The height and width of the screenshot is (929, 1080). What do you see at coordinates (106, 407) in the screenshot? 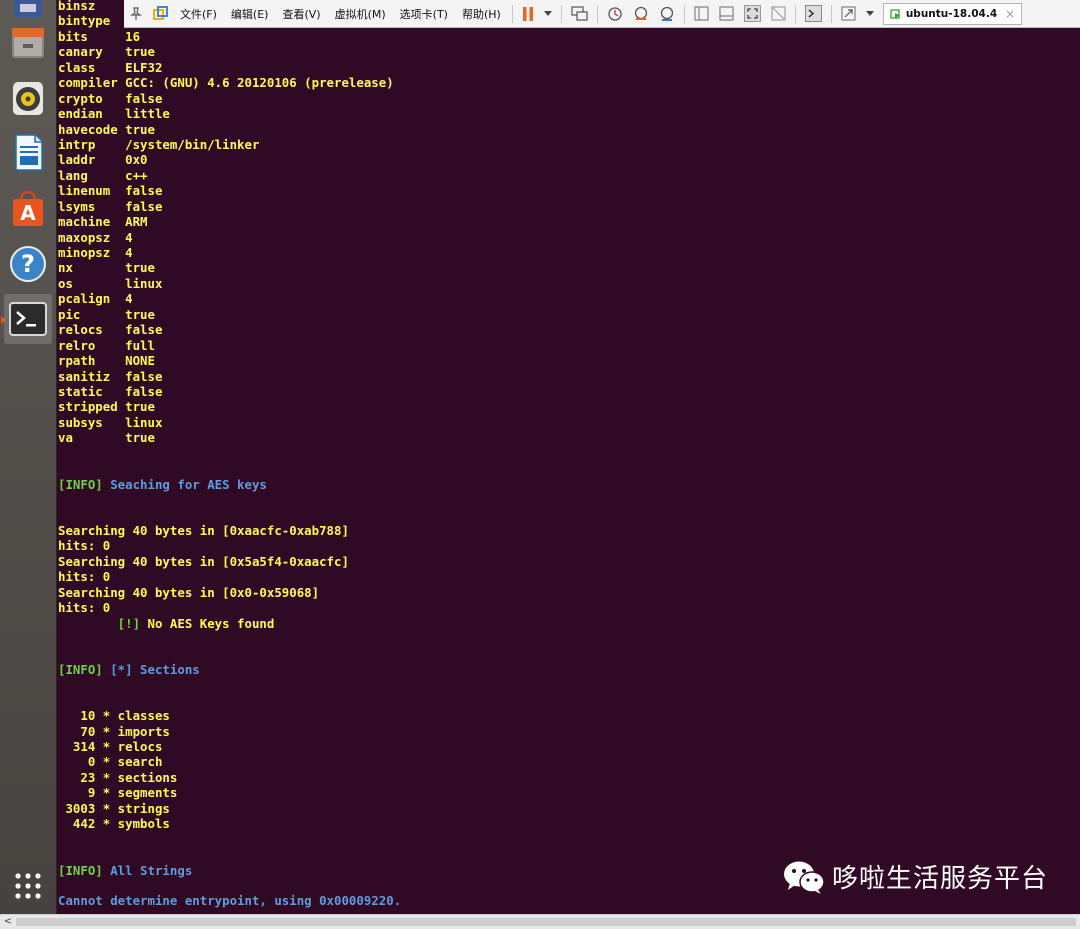
I see `terminal-line: stripped true` at bounding box center [106, 407].